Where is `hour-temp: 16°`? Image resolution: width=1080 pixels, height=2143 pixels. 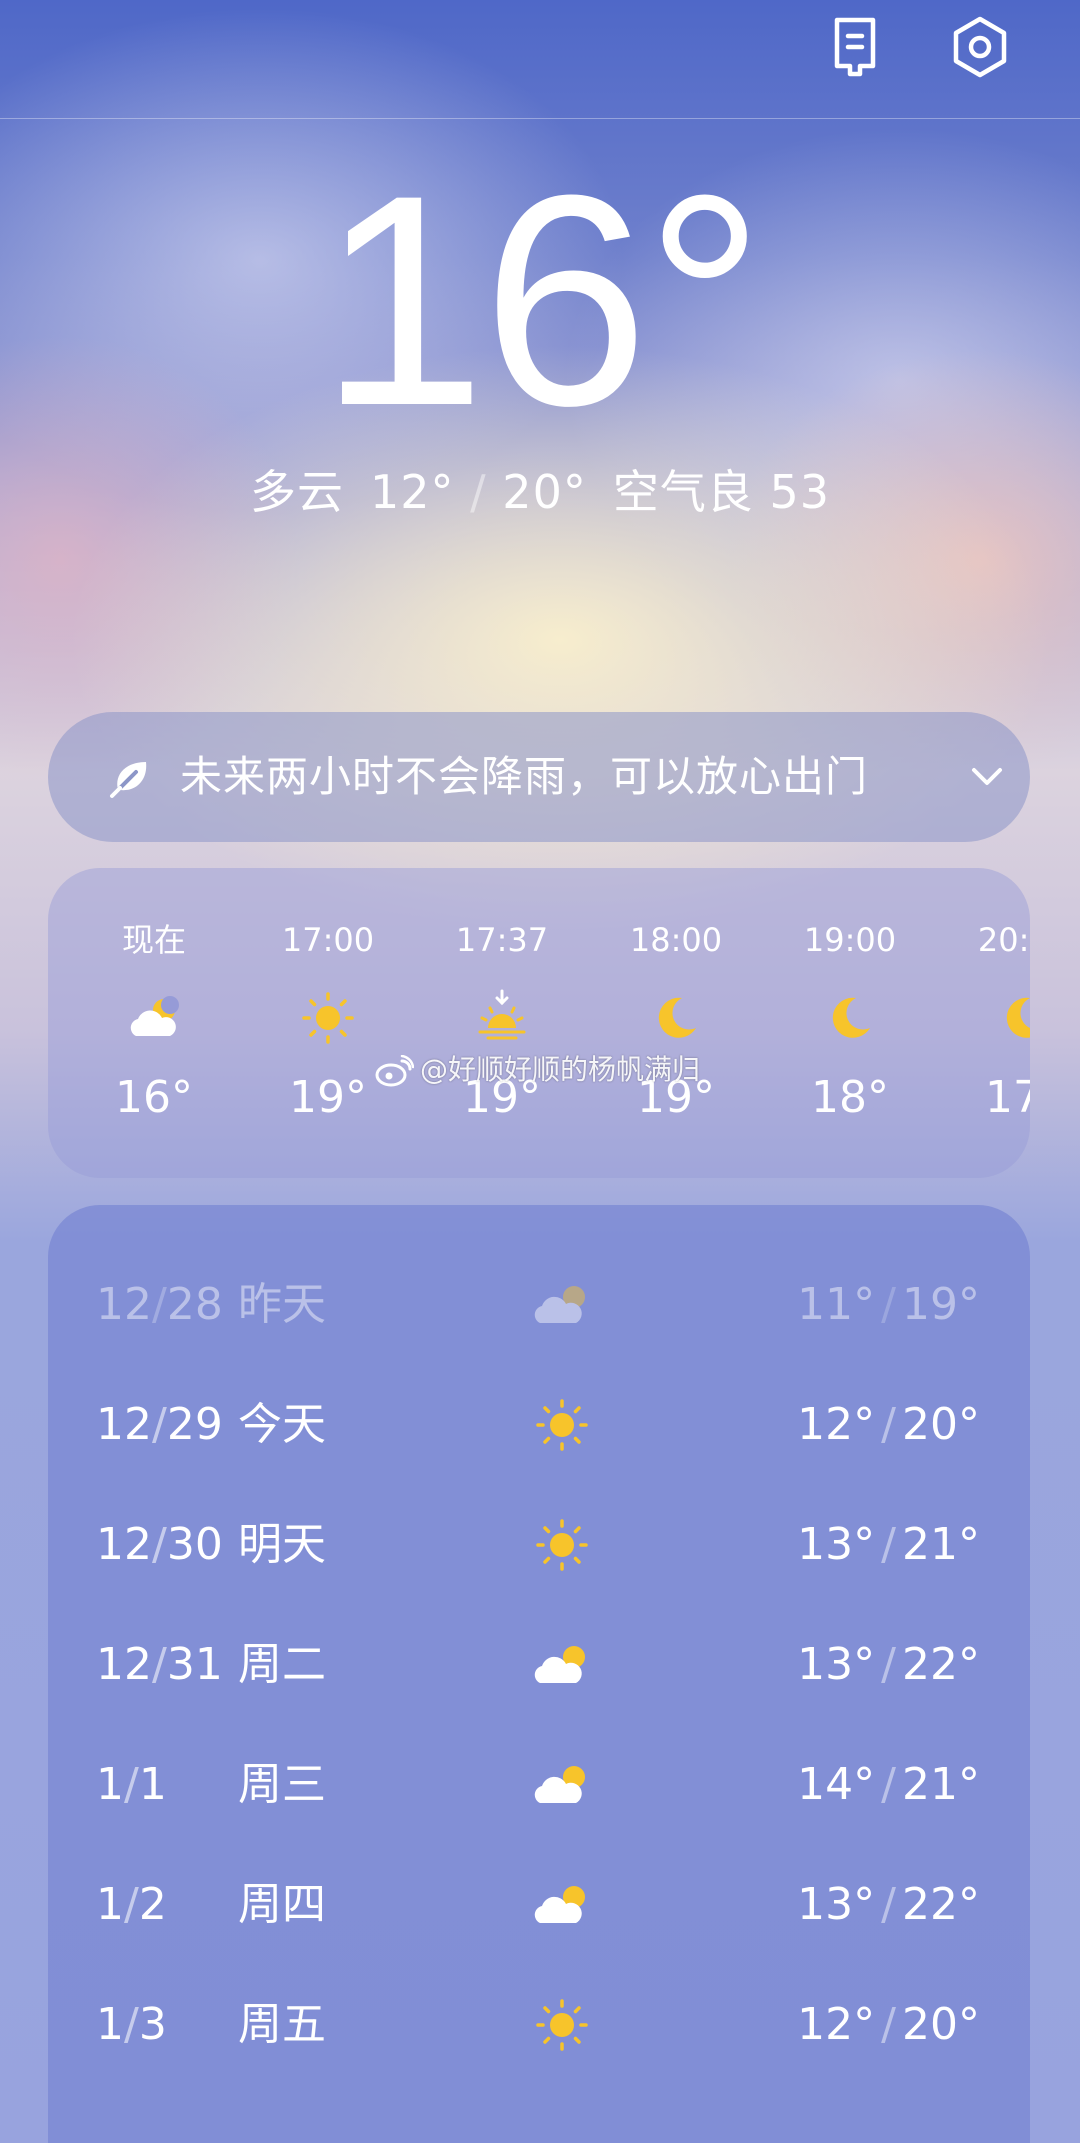
hour-temp: 16° is located at coordinates (154, 1097).